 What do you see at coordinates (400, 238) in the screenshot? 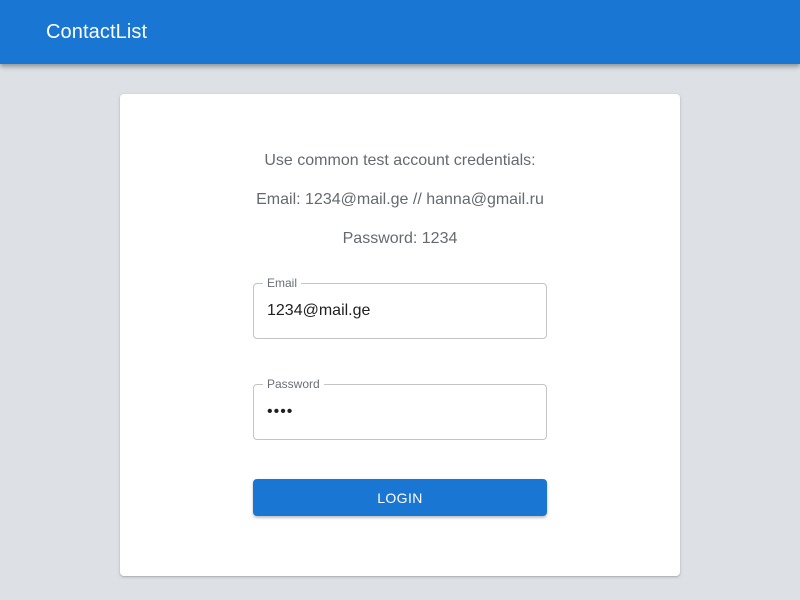
I see `credentials-password-hint: Password: 1234` at bounding box center [400, 238].